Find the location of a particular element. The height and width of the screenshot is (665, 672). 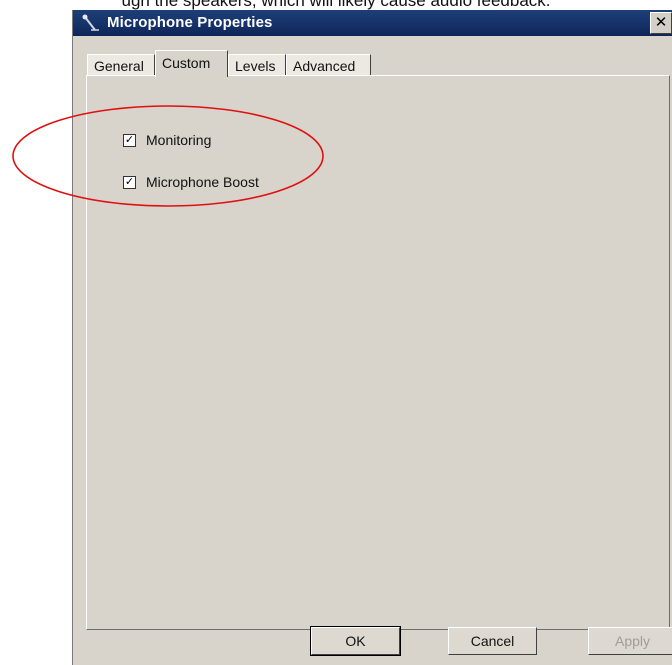

monitoring-check-box: ✓ is located at coordinates (129, 140).